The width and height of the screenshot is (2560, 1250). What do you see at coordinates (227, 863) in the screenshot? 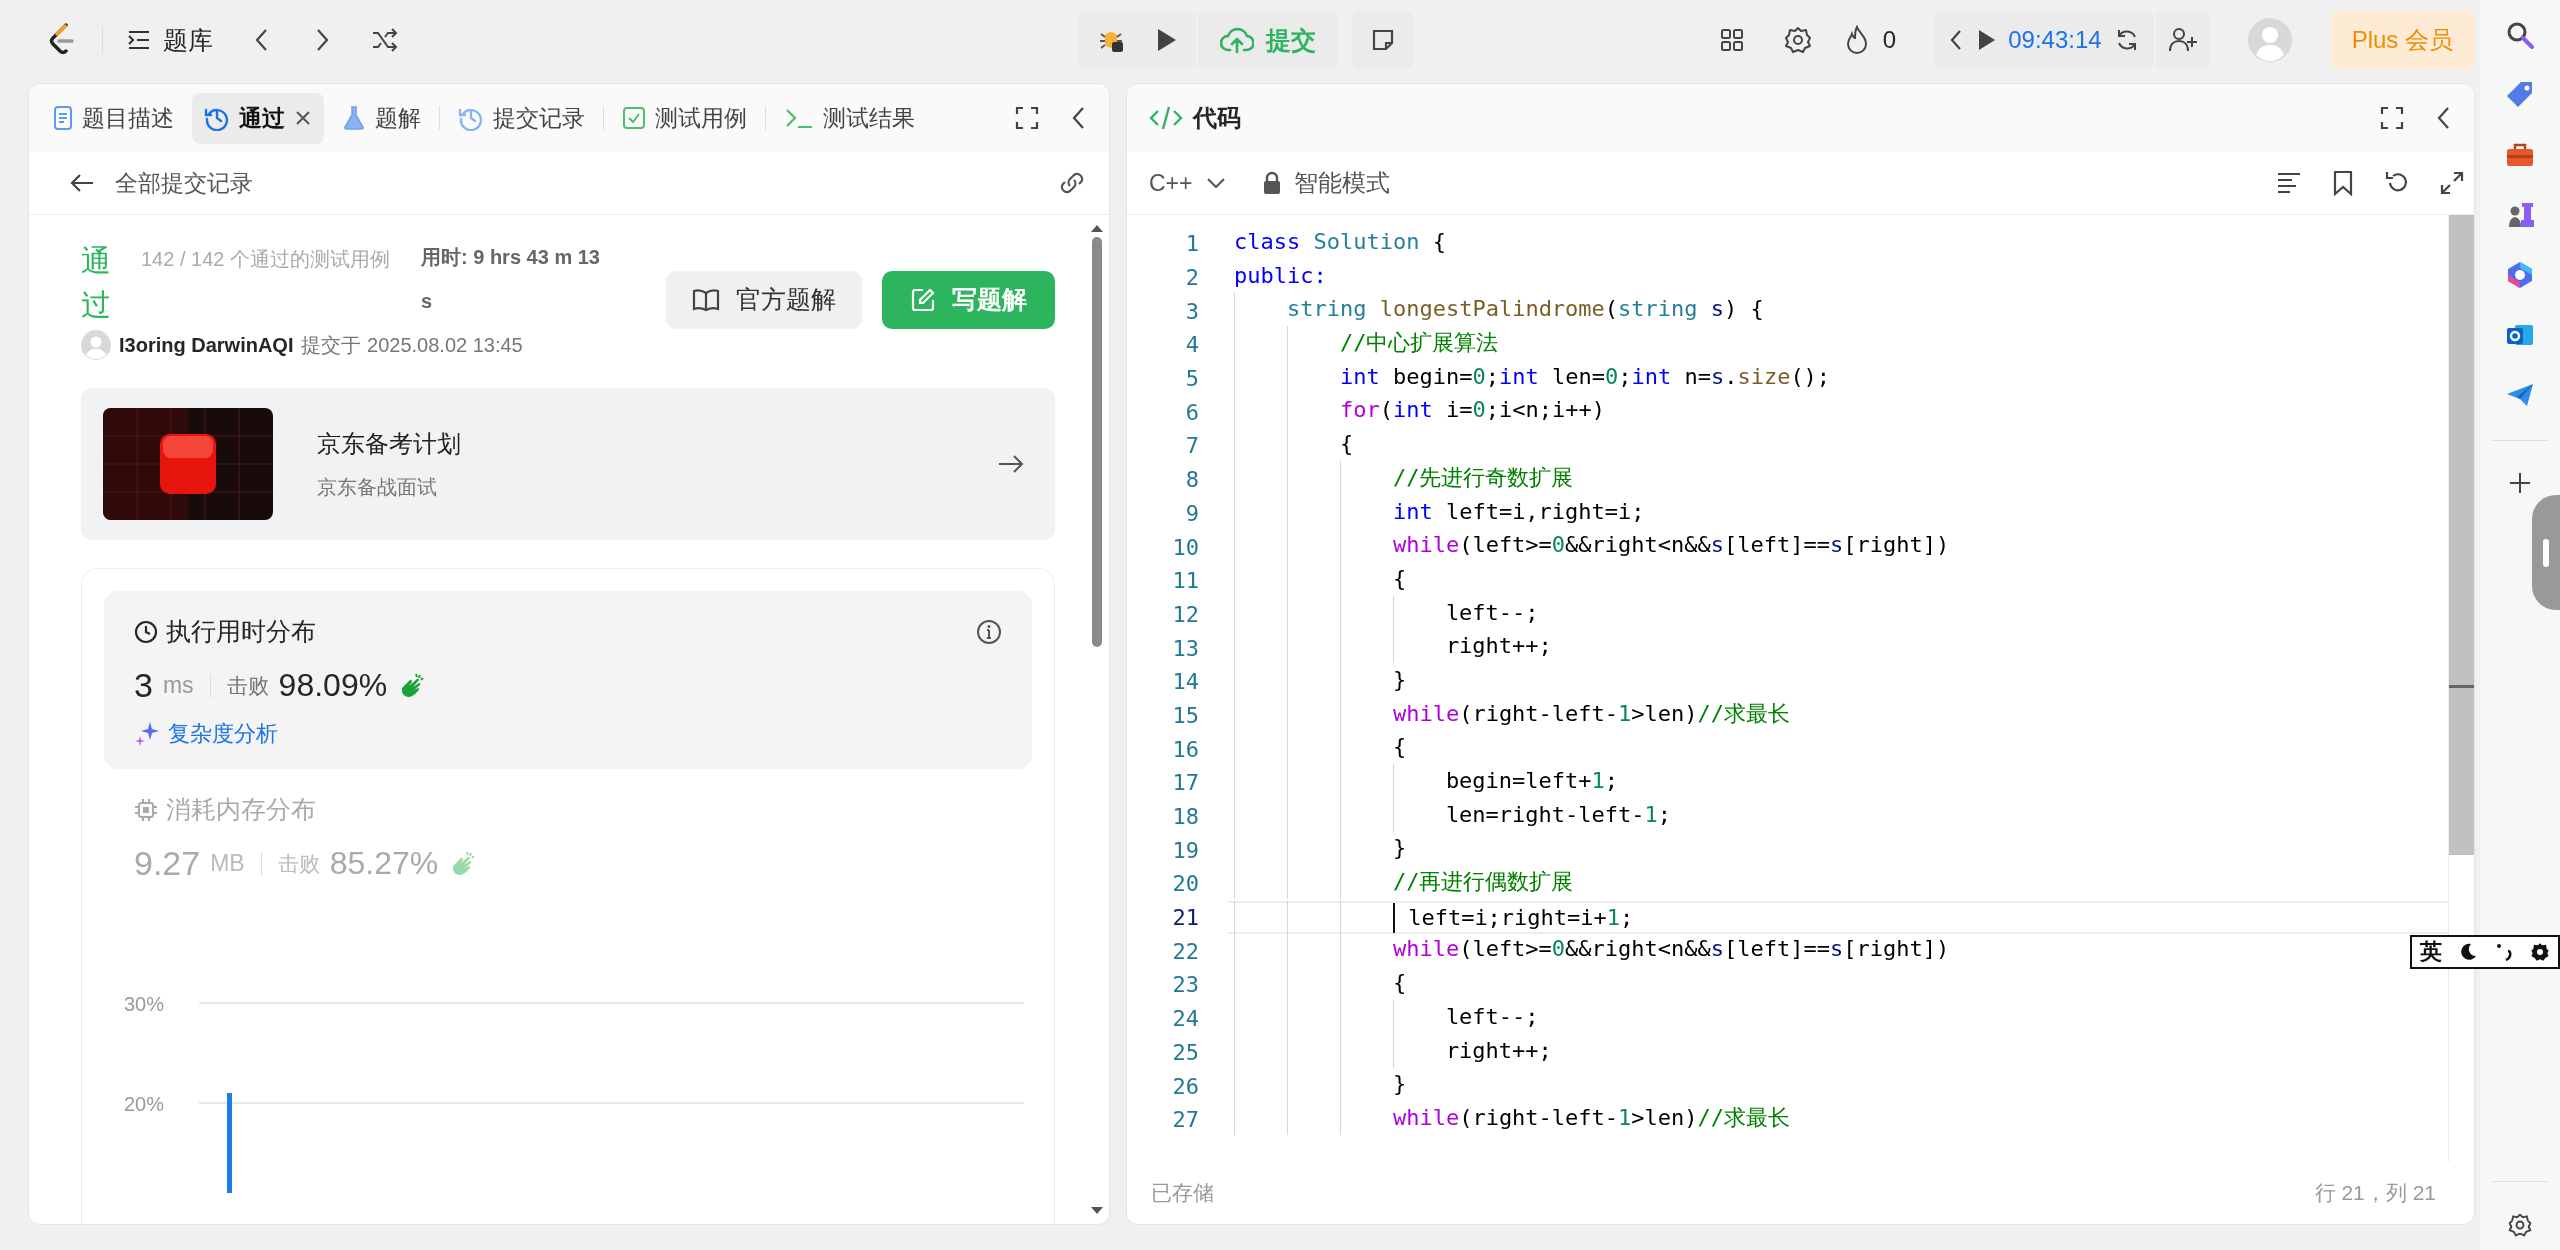
I see `memory-unit: MB` at bounding box center [227, 863].